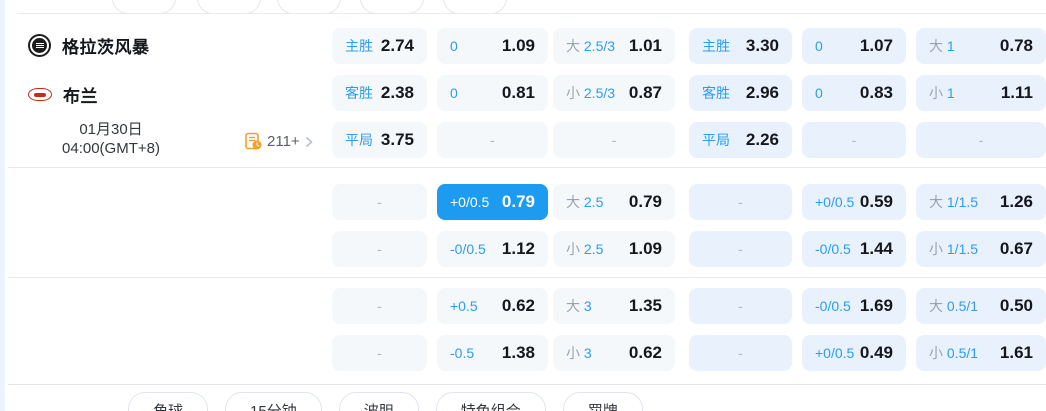 This screenshot has height=411, width=1046. What do you see at coordinates (854, 93) in the screenshot?
I see `odds-cell: 0 0.83` at bounding box center [854, 93].